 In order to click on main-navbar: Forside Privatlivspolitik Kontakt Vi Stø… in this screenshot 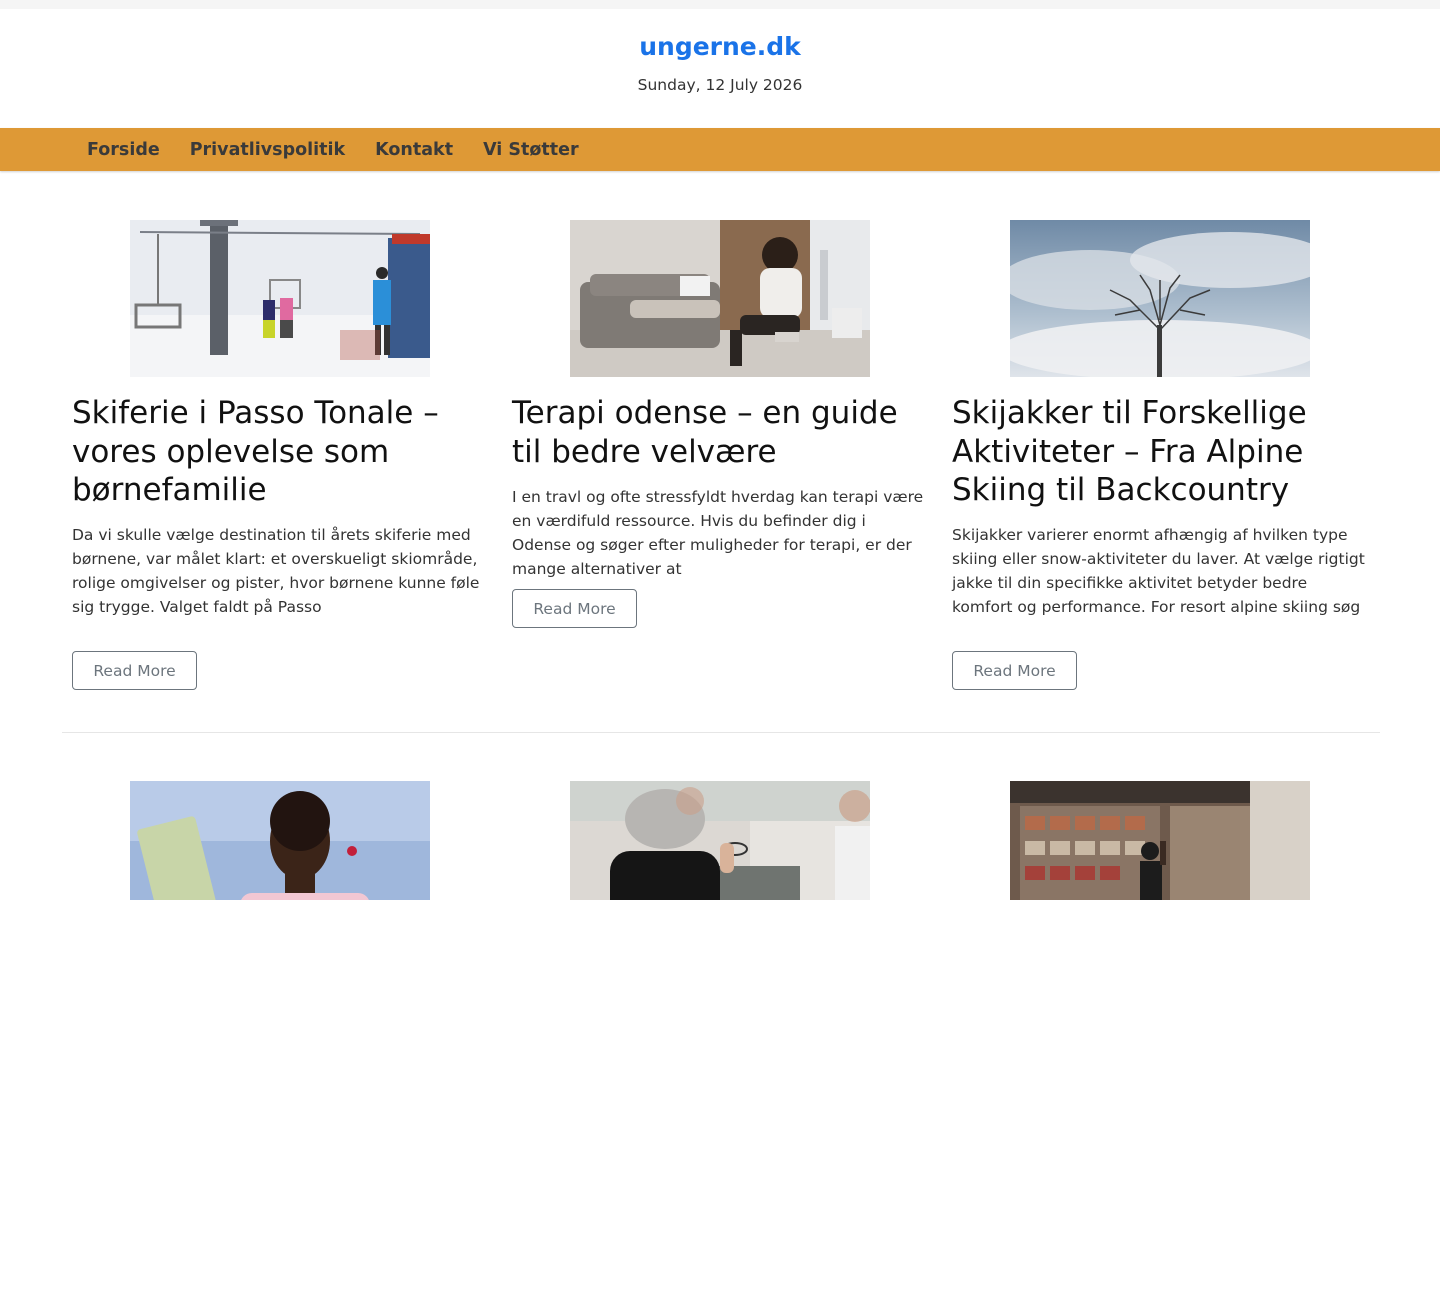, I will do `click(720, 149)`.